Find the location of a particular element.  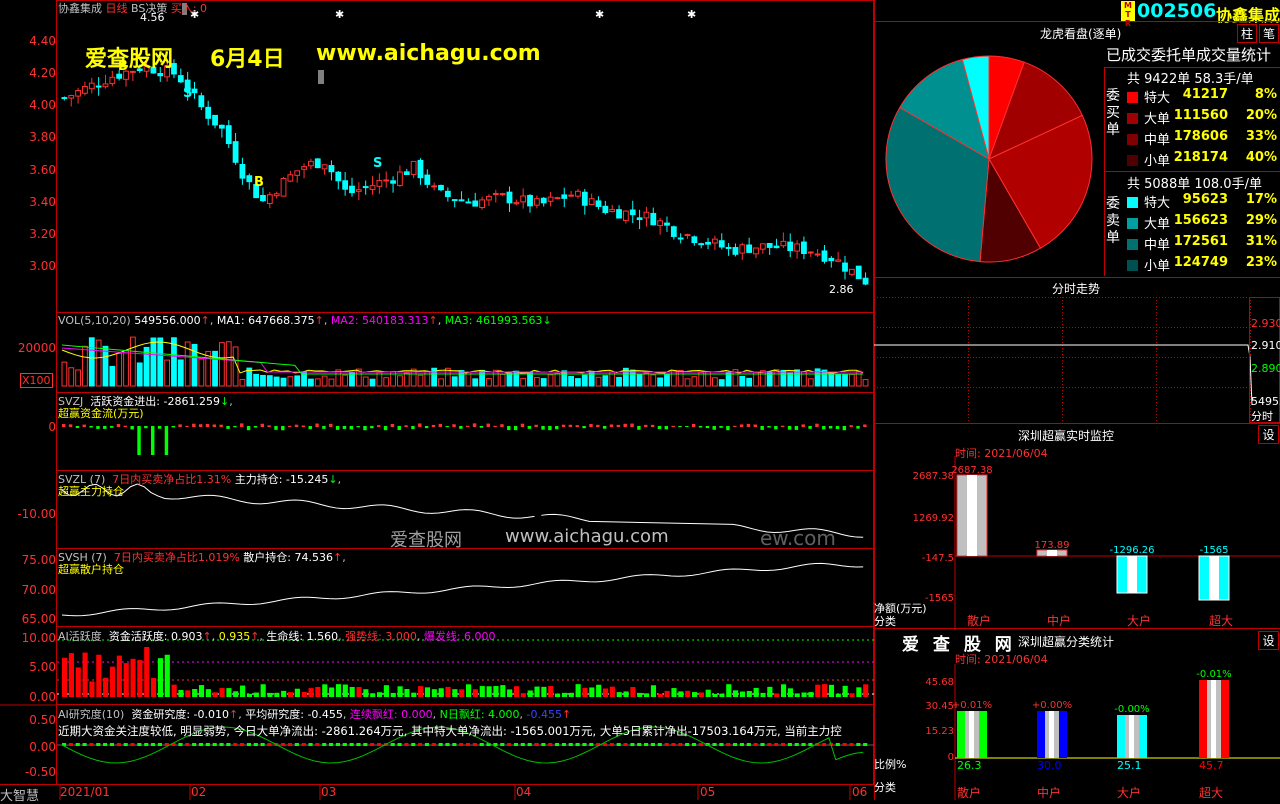

stock-code-text: 002506 is located at coordinates (1177, 11).